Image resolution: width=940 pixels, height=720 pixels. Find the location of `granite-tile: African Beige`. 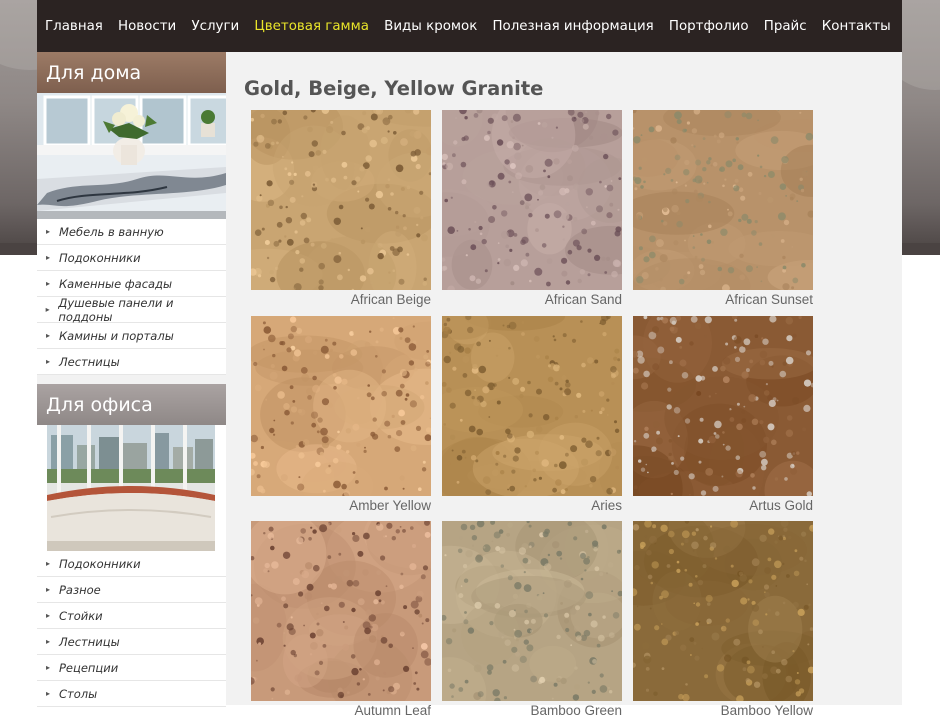

granite-tile: African Beige is located at coordinates (341, 209).